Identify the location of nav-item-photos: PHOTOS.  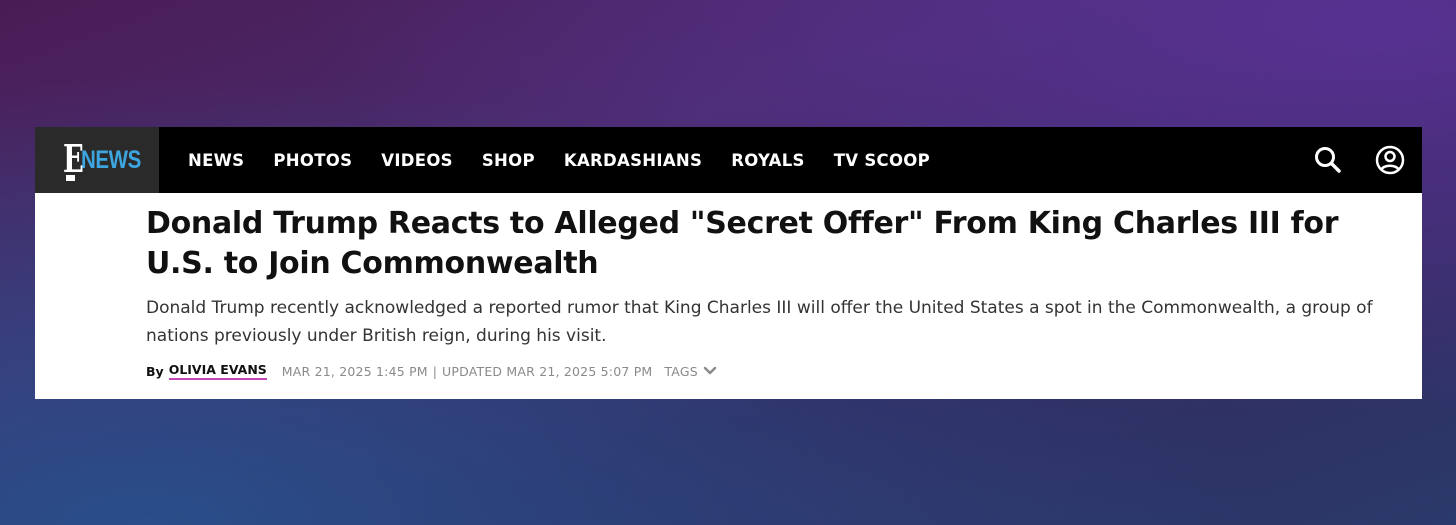
(312, 160).